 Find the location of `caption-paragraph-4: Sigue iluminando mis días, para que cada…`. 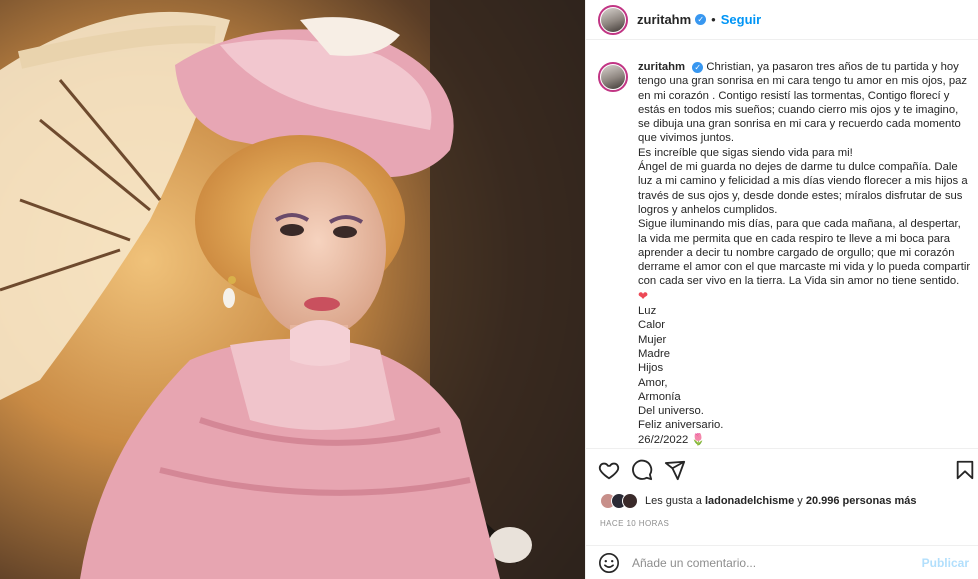

caption-paragraph-4: Sigue iluminando mis días, para que cada… is located at coordinates (804, 253).